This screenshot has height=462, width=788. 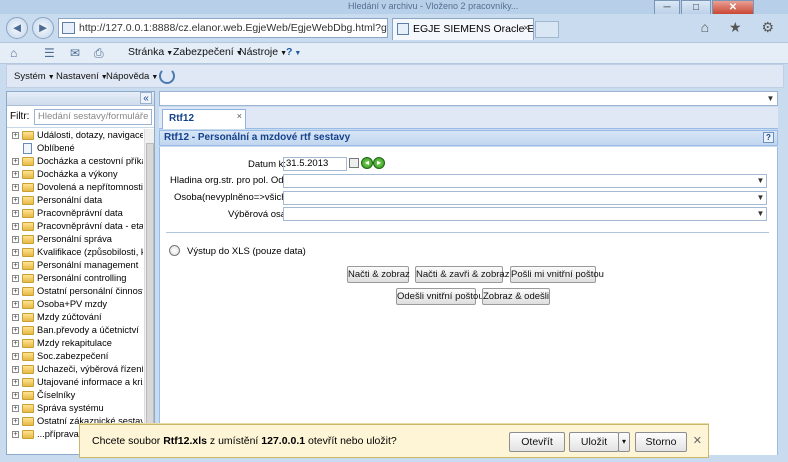 I want to click on scroll-thumb, so click(x=150, y=293).